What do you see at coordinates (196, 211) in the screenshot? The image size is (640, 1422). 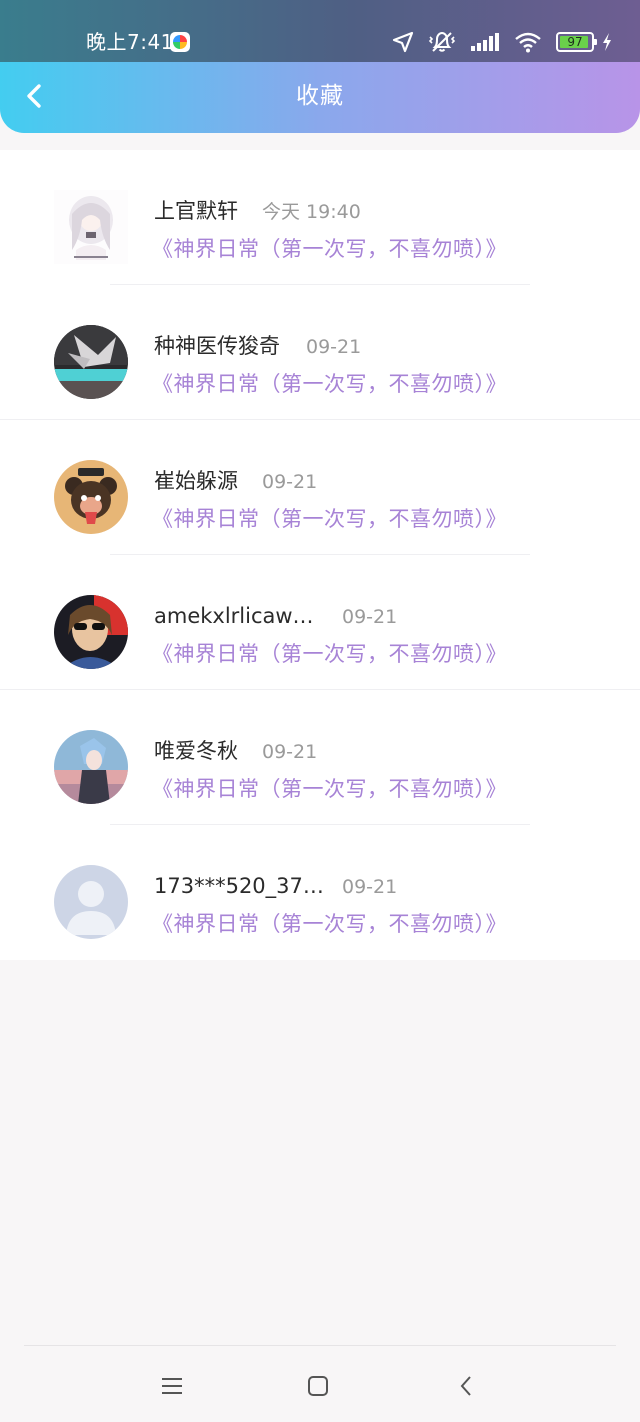 I see `user-name: 上官默轩` at bounding box center [196, 211].